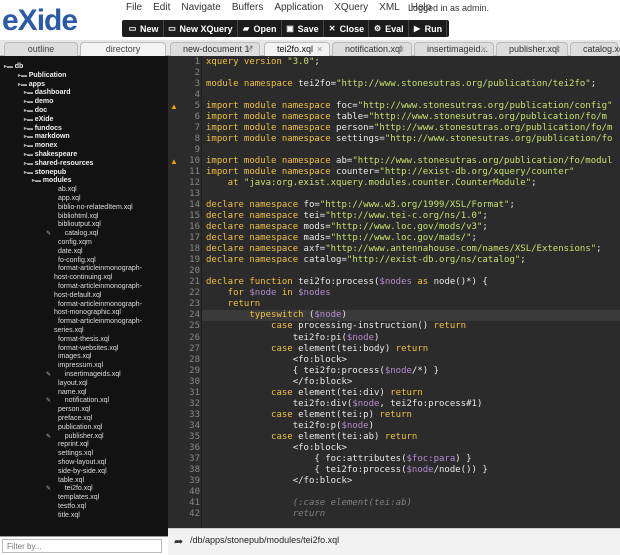 This screenshot has width=620, height=555. What do you see at coordinates (298, 7) in the screenshot?
I see `menu-application: Application` at bounding box center [298, 7].